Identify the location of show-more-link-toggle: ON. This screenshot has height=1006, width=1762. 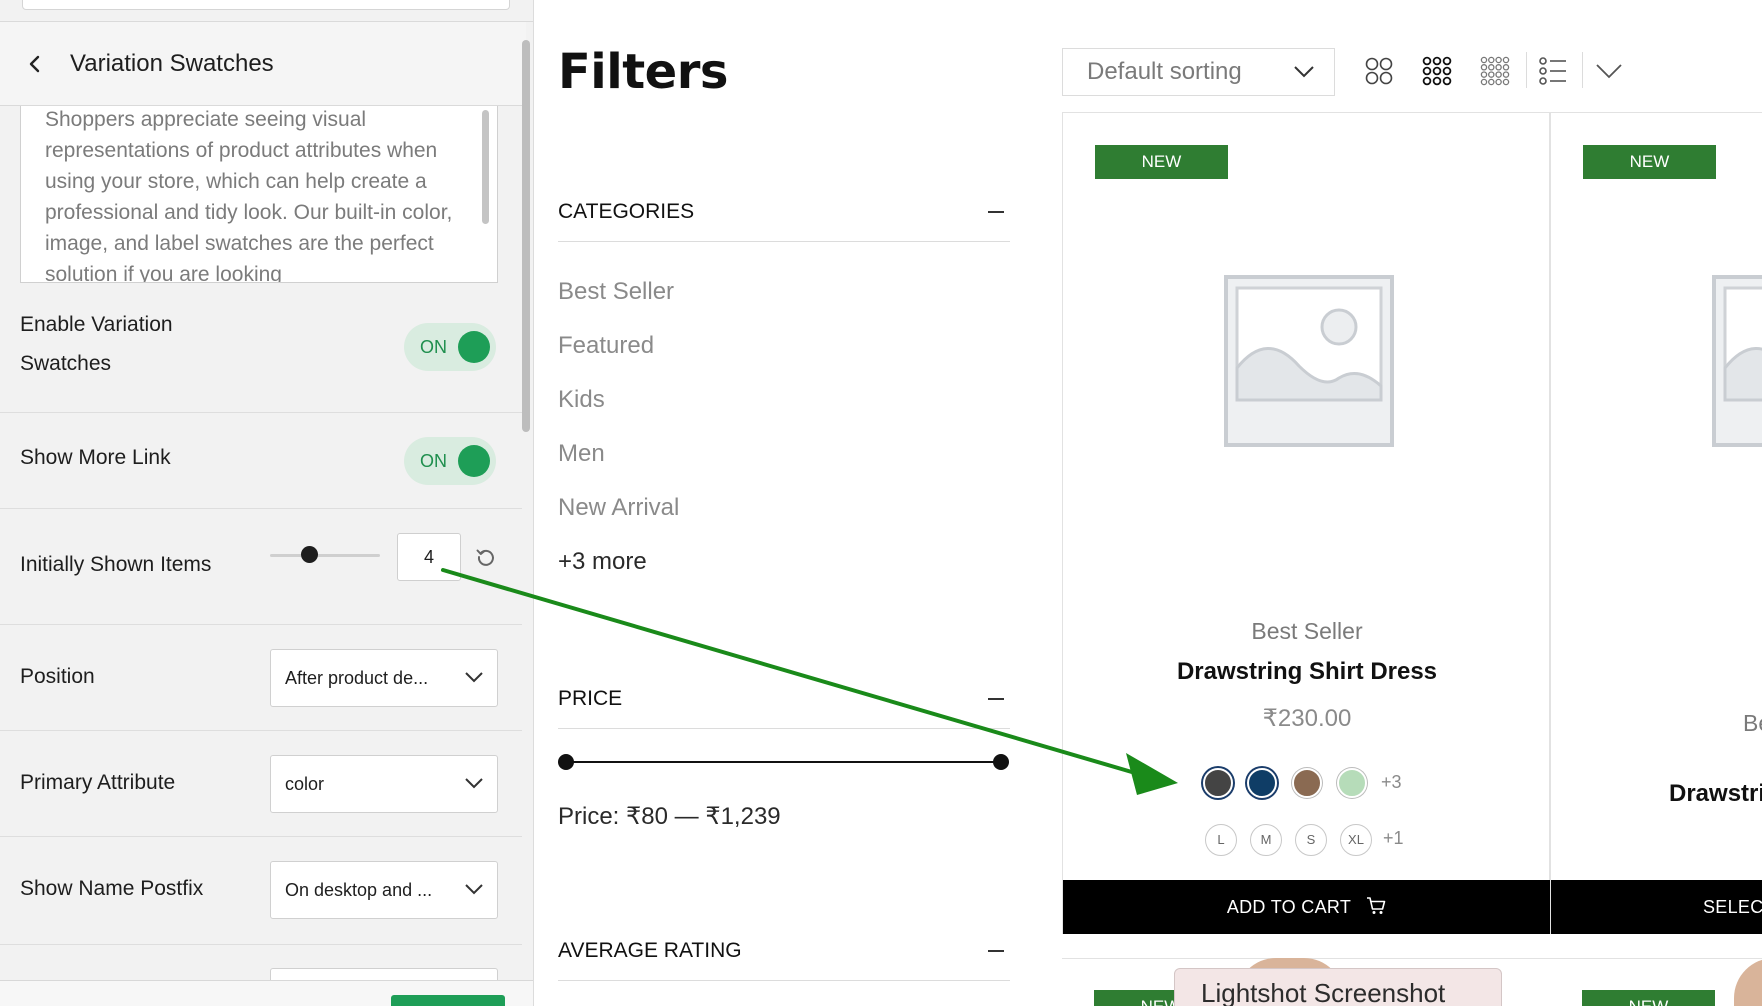
(450, 461).